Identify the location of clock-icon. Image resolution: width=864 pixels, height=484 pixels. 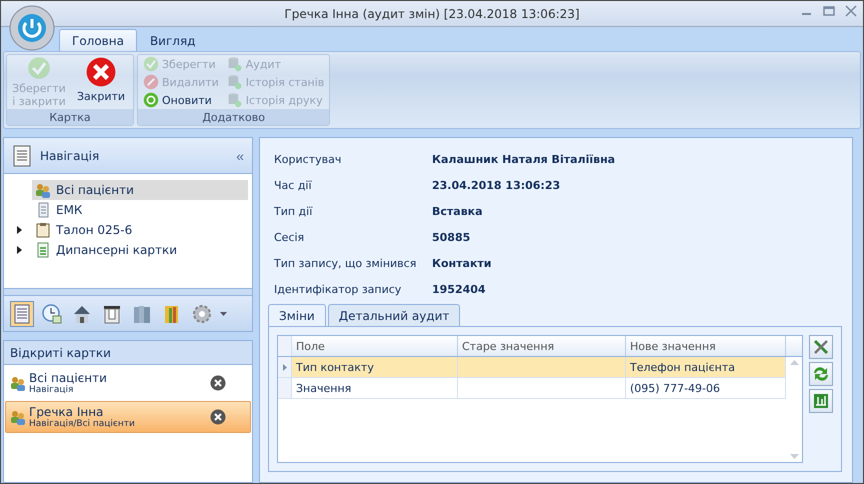
(52, 314).